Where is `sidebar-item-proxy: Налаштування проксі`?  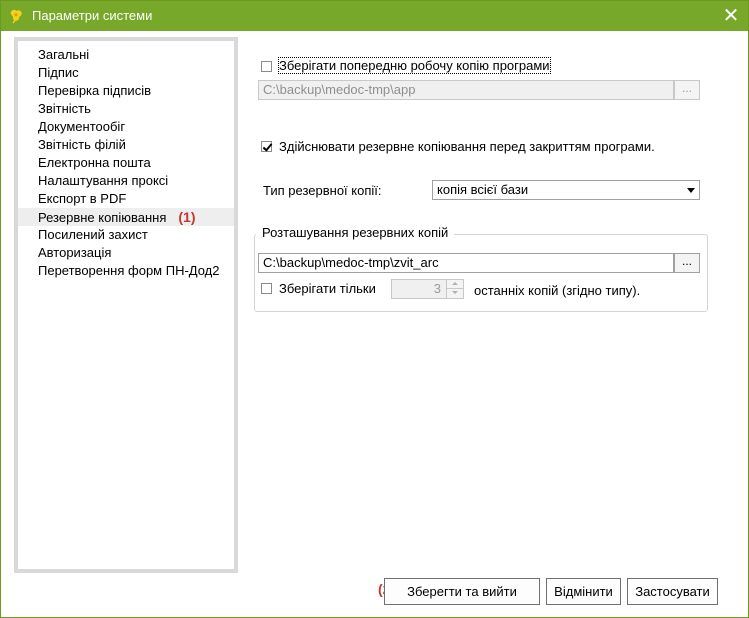
sidebar-item-proxy: Налаштування проксі is located at coordinates (103, 181).